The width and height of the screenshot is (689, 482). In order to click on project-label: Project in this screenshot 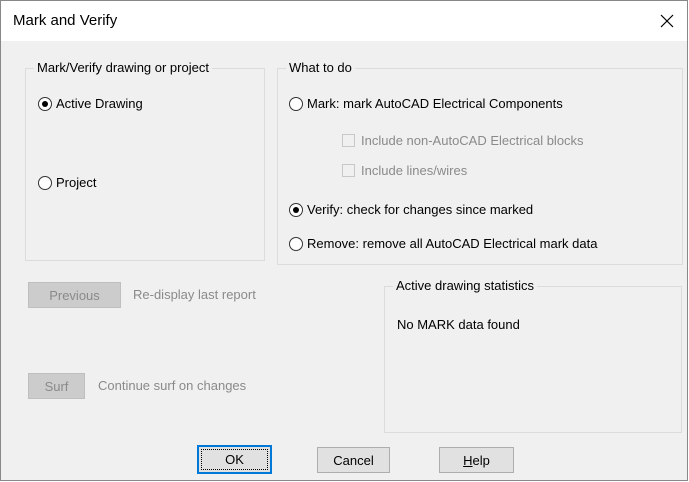, I will do `click(76, 182)`.